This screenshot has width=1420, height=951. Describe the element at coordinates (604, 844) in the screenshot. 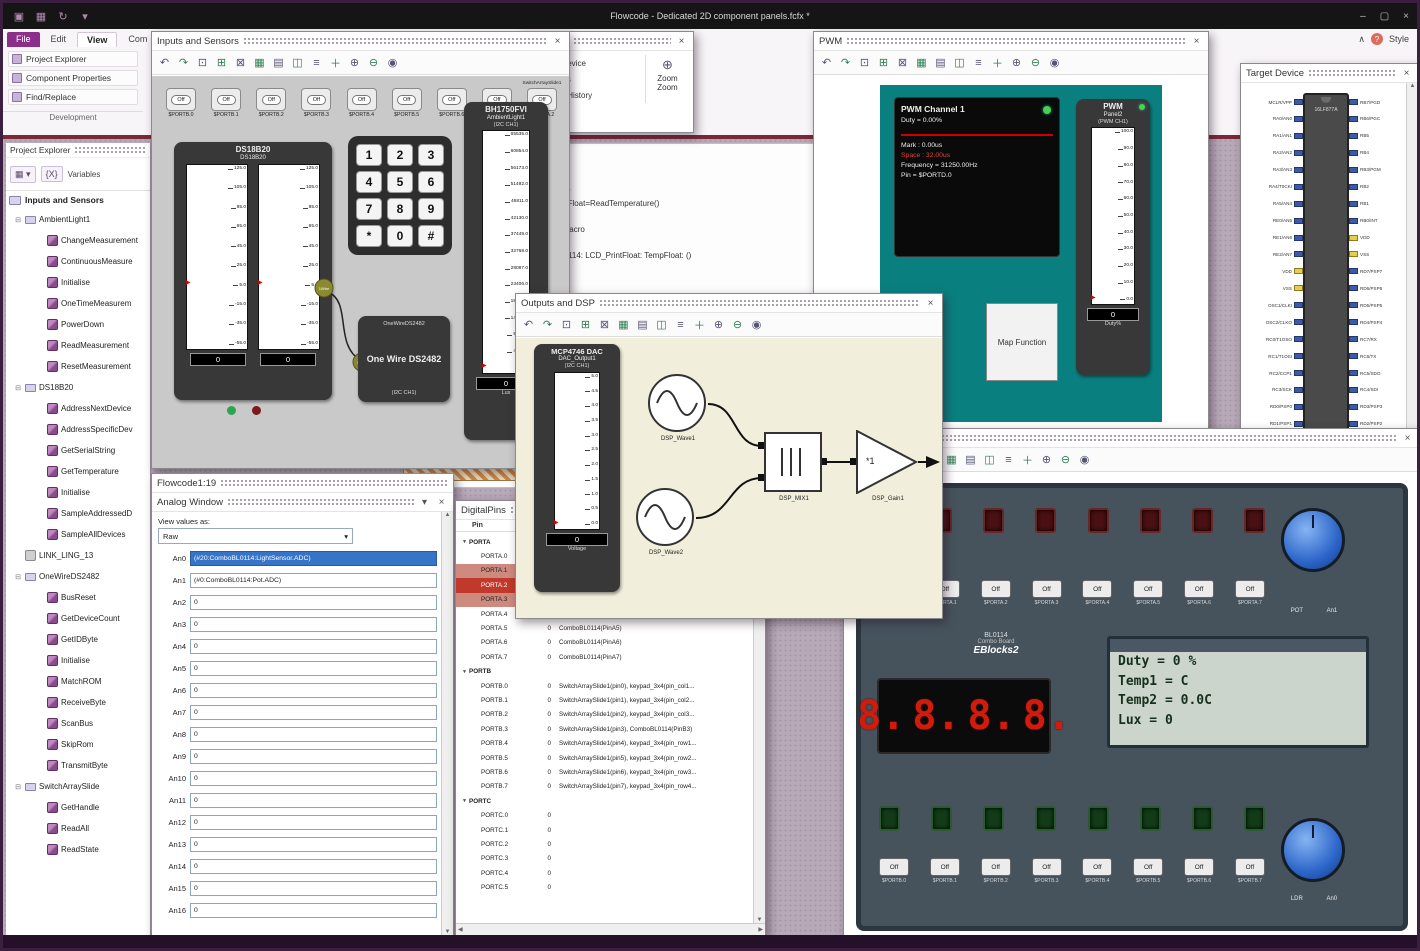

I see `digital-pin-row: PORTC.2 0` at that location.